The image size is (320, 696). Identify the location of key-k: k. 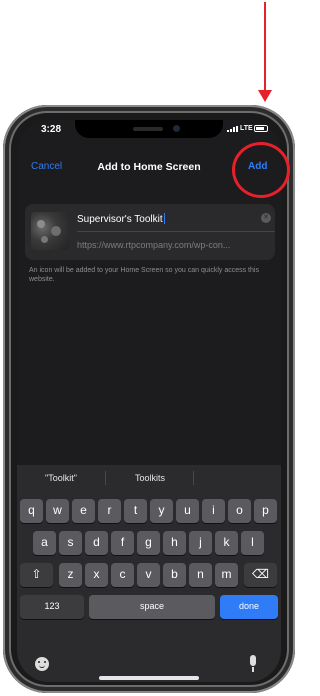
(226, 543).